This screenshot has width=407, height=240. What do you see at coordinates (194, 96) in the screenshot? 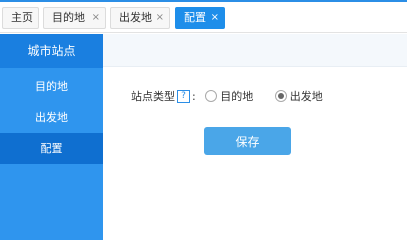
I see `label-colon: :` at bounding box center [194, 96].